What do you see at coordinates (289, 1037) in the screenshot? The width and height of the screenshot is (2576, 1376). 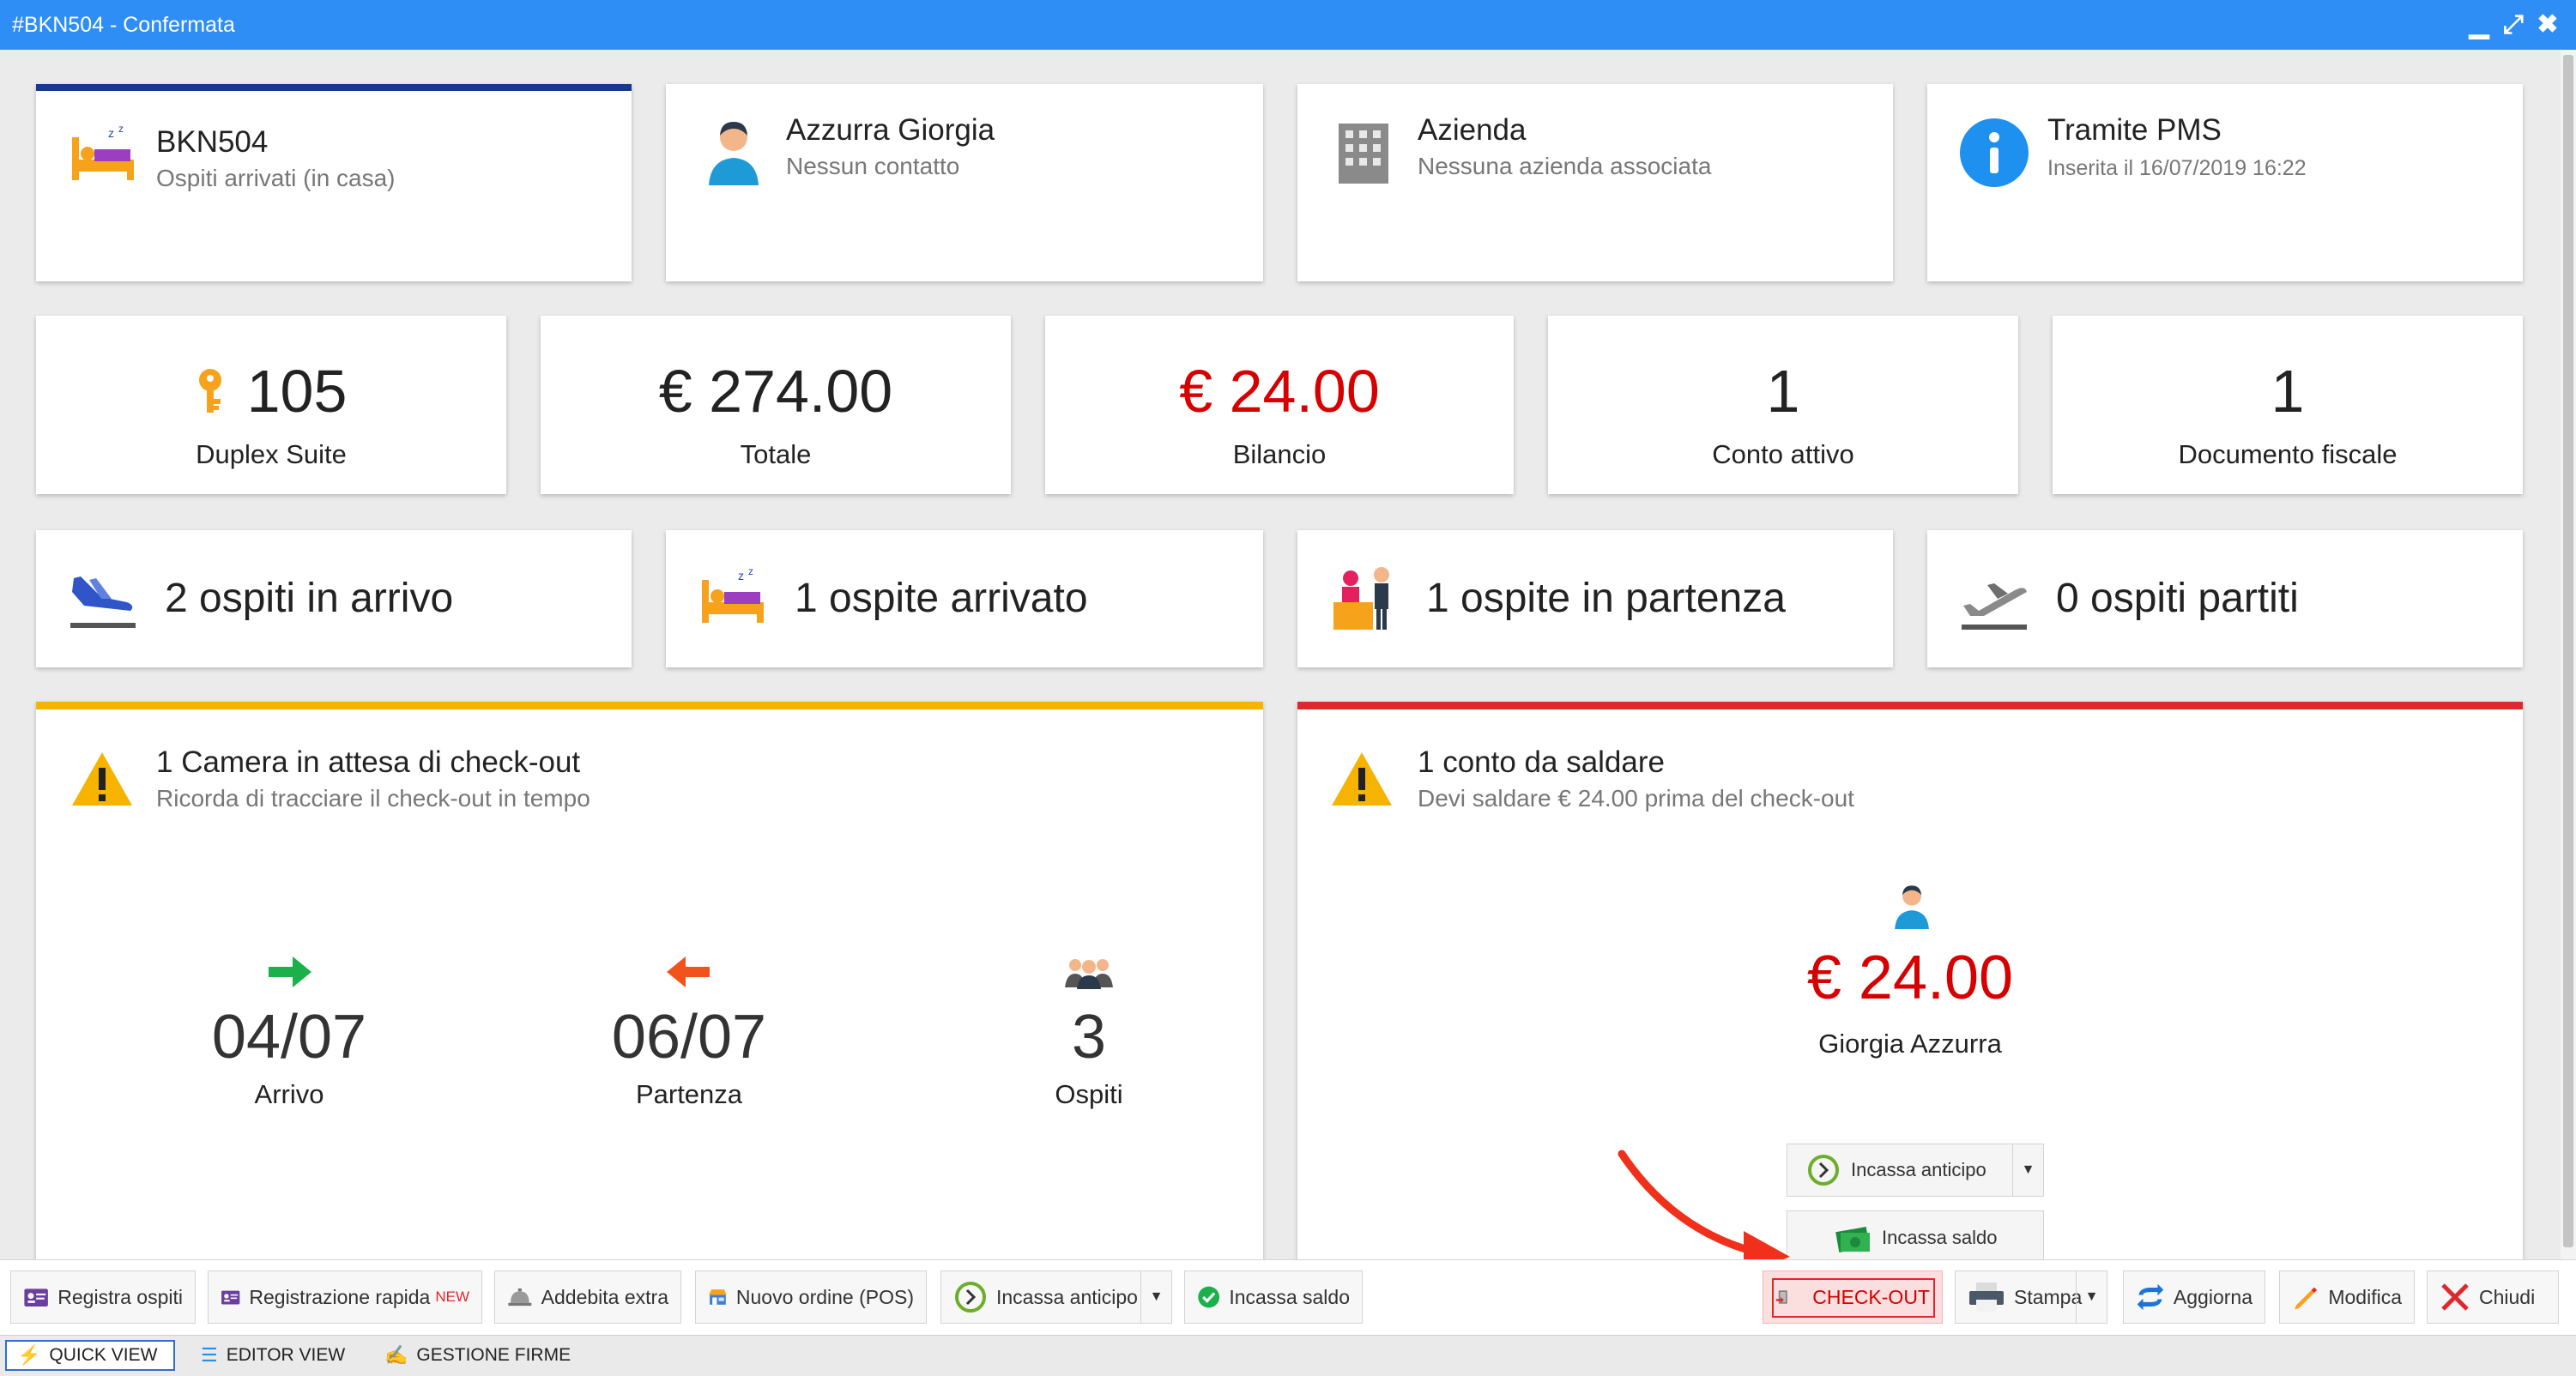 I see `arrival-date: 04/07` at bounding box center [289, 1037].